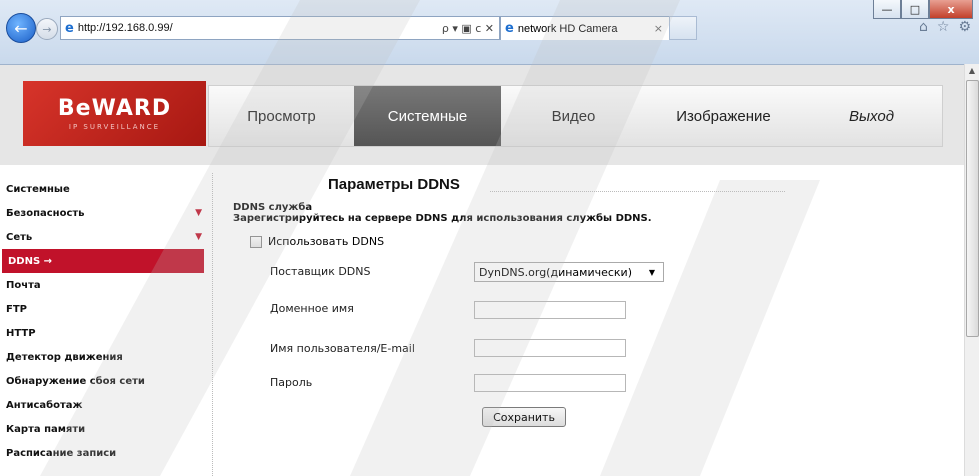 The width and height of the screenshot is (979, 476). I want to click on back-button: ←, so click(21, 28).